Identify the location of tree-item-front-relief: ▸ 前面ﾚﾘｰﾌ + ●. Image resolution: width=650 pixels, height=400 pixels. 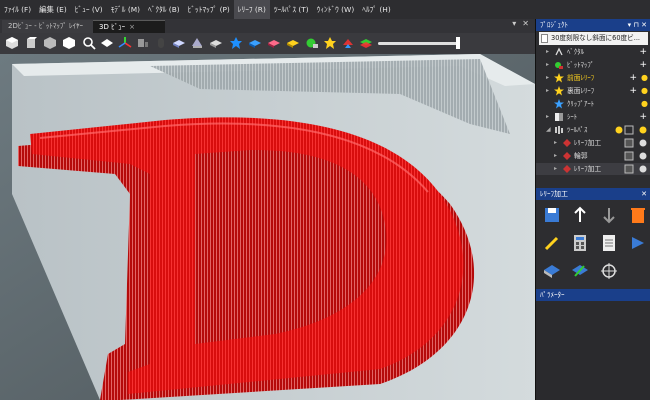
(593, 78).